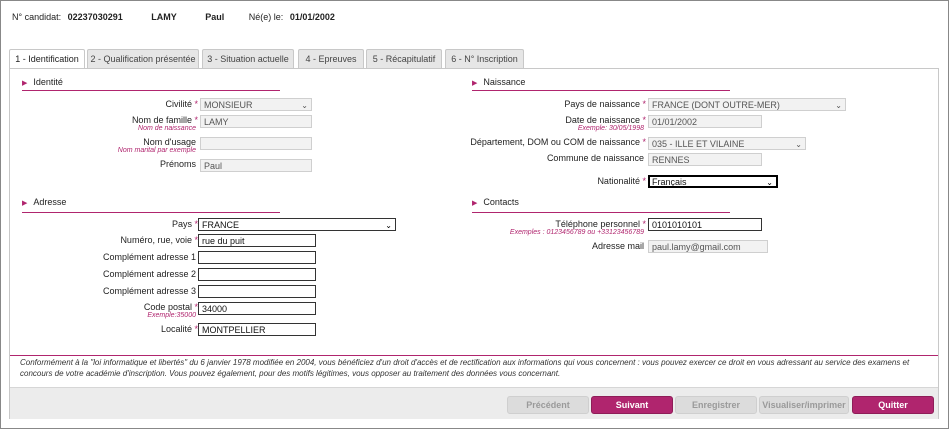  I want to click on tab-situation: 3 - Situation actuelle, so click(248, 58).